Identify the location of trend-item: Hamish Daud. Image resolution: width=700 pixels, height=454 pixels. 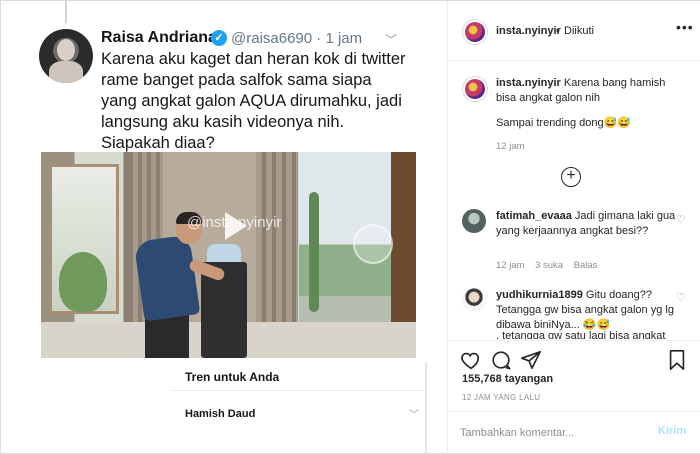
(220, 414).